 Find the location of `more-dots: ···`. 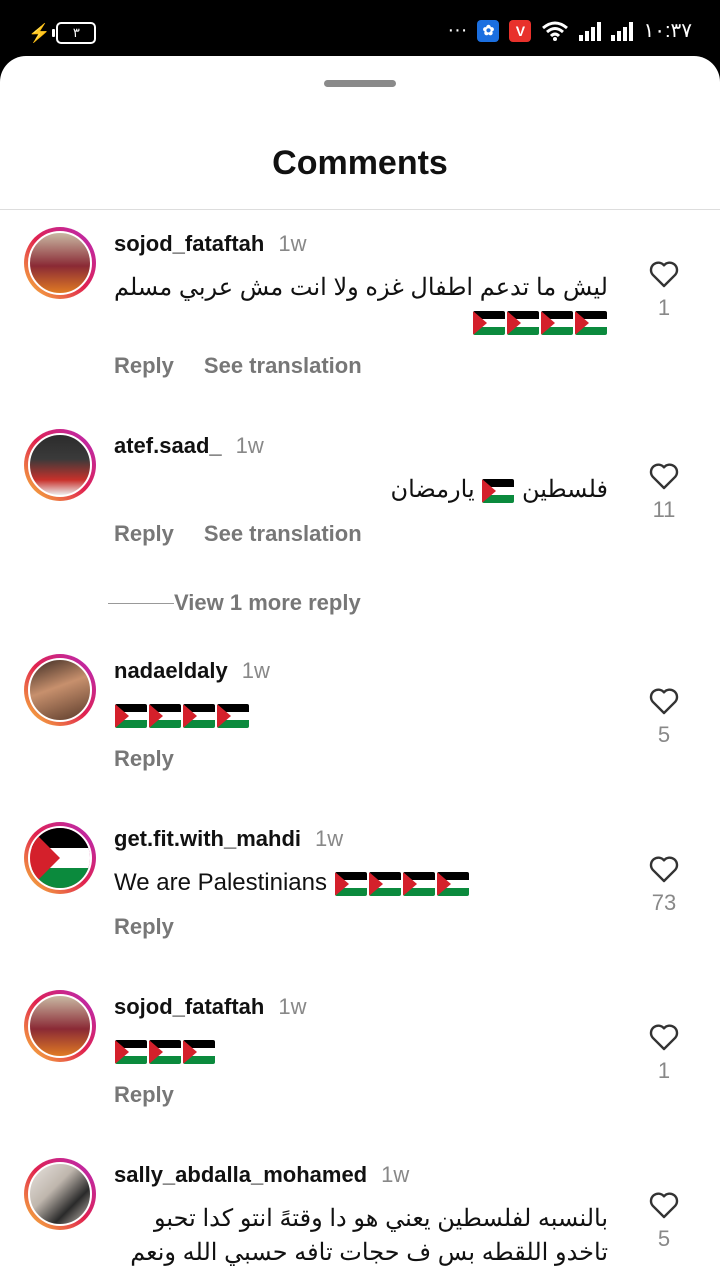

more-dots: ··· is located at coordinates (457, 30).